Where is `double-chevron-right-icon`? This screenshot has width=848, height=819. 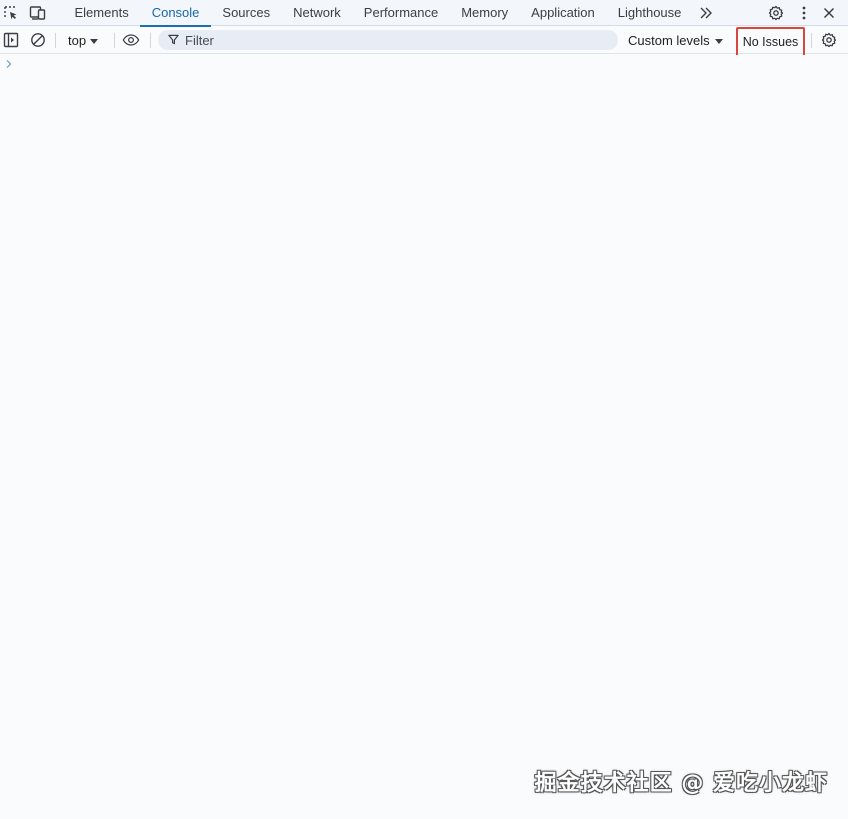
double-chevron-right-icon is located at coordinates (706, 13).